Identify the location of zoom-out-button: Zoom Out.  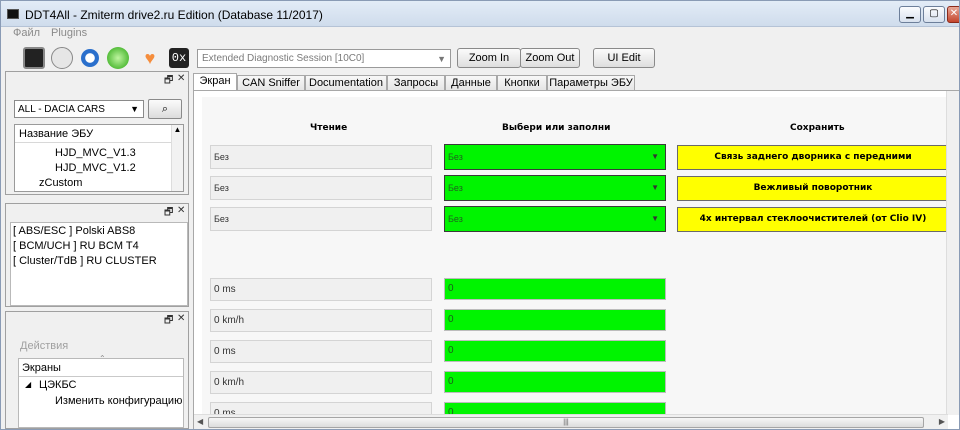
(550, 58).